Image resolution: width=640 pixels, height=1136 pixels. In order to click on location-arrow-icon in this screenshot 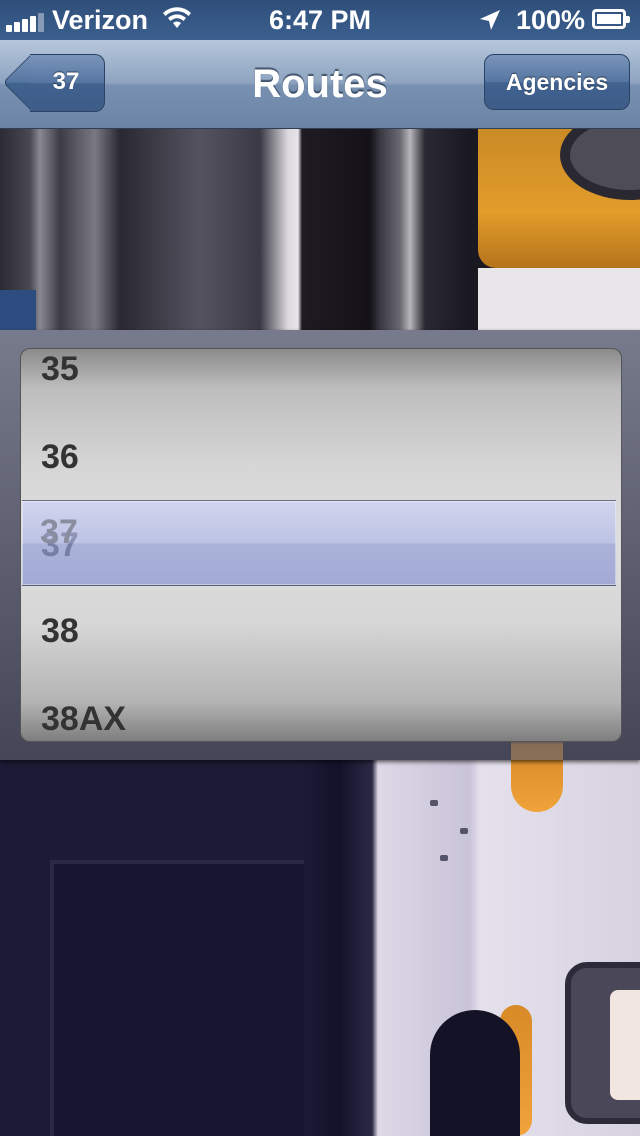, I will do `click(490, 23)`.